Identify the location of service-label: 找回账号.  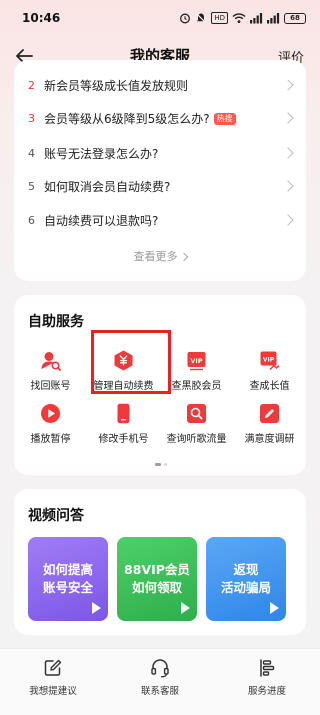
(50, 386).